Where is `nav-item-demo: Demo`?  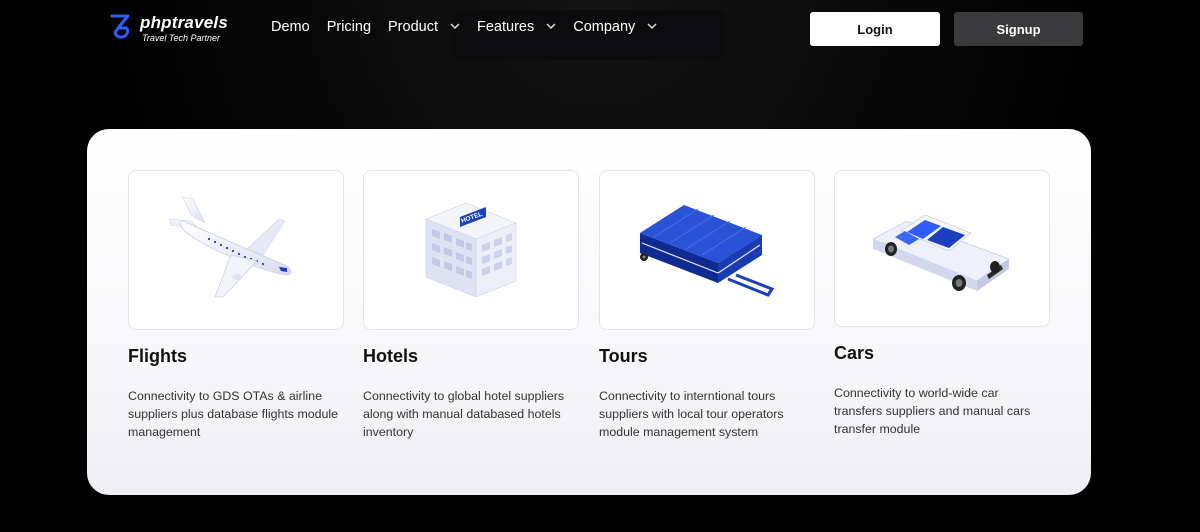
nav-item-demo: Demo is located at coordinates (290, 27).